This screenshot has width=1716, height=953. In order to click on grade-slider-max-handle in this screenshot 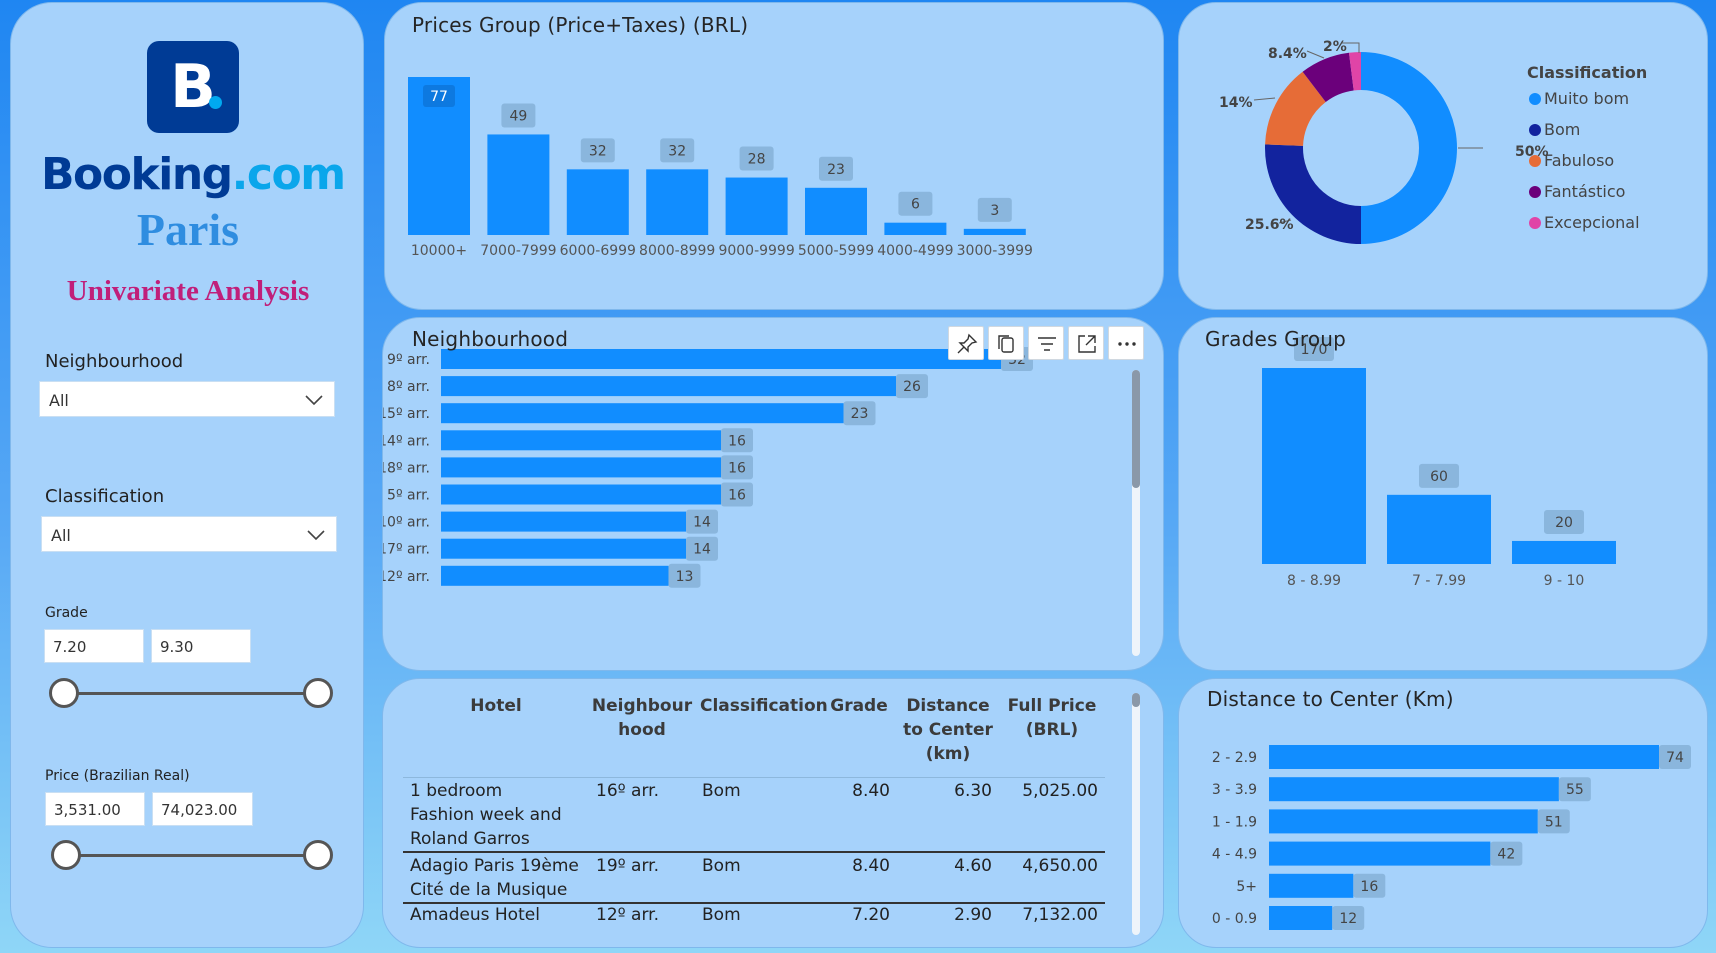, I will do `click(318, 693)`.